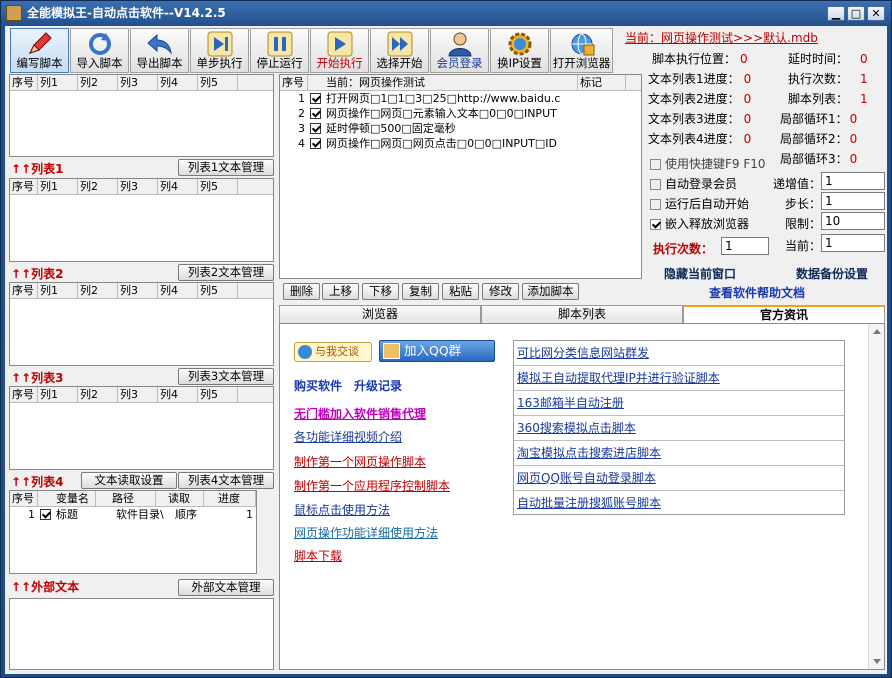  Describe the element at coordinates (700, 59) in the screenshot. I see `exec-position: 脚本执行位置： 0` at that location.